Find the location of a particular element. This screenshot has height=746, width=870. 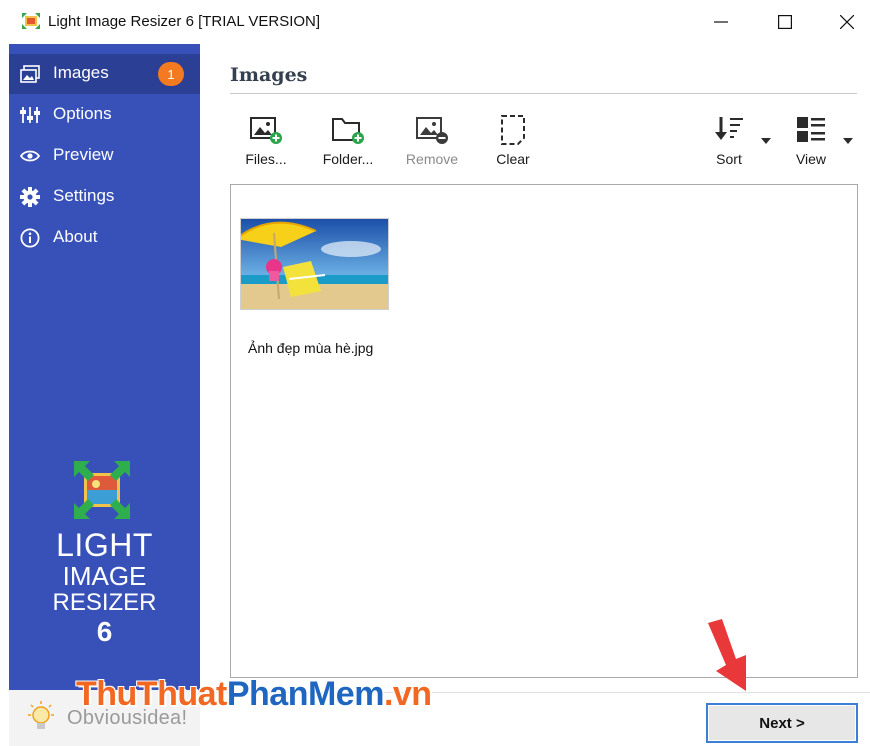

sidebar-item-settings: Settings is located at coordinates (104, 197).